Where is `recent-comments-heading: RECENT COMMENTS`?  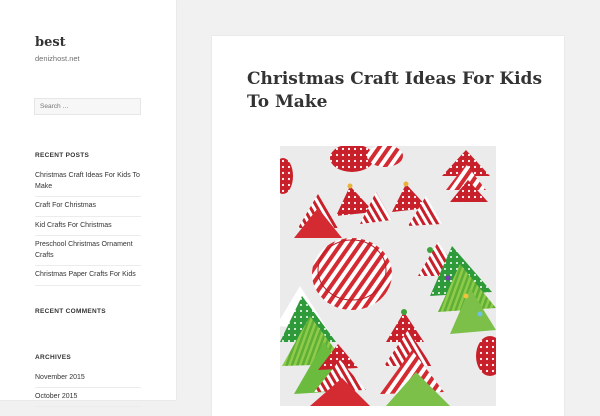
recent-comments-heading: RECENT COMMENTS is located at coordinates (70, 311).